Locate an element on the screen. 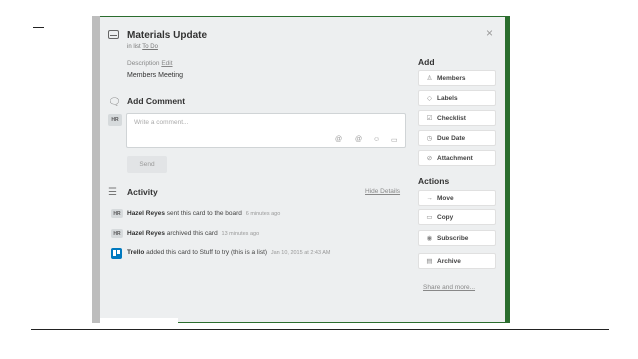 This screenshot has height=359, width=638. archive-button: ▤ Archive is located at coordinates (457, 261).